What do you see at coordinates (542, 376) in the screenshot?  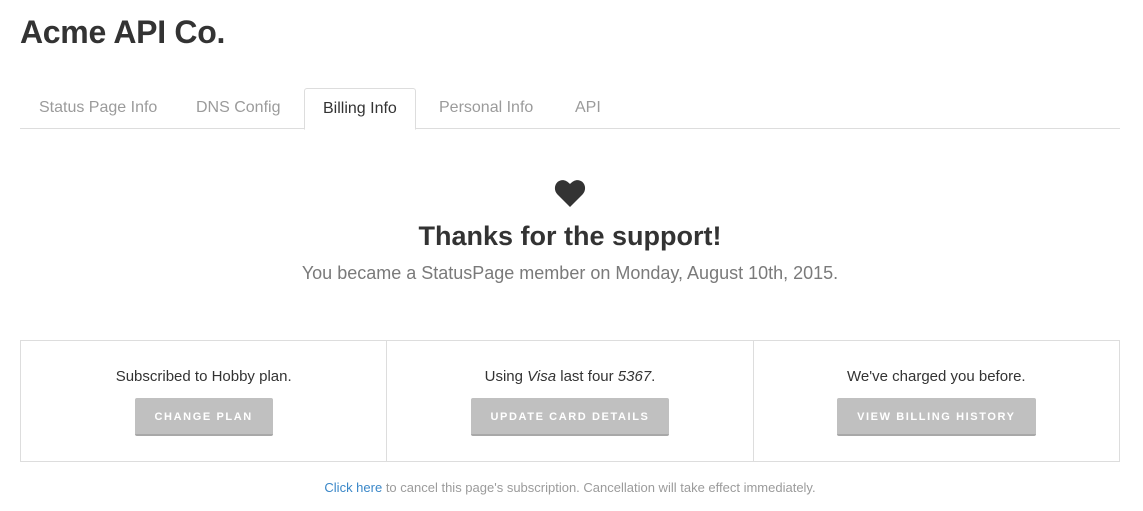 I see `card-brand: Visa` at bounding box center [542, 376].